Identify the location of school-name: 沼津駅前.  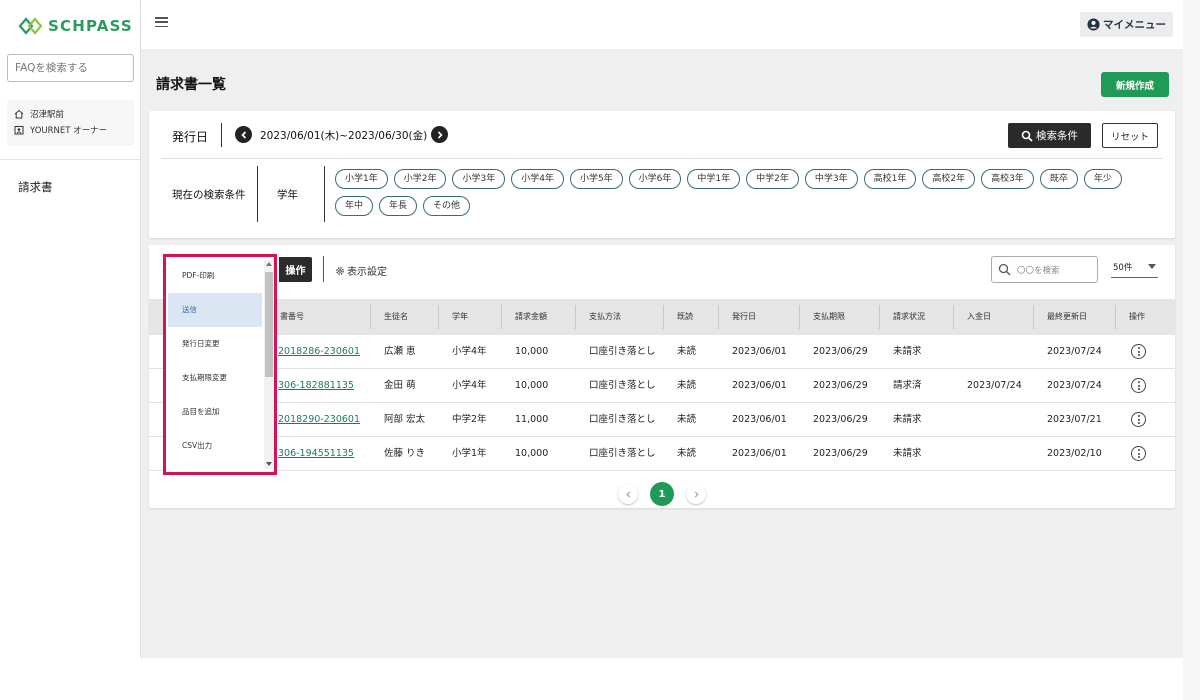
(47, 115).